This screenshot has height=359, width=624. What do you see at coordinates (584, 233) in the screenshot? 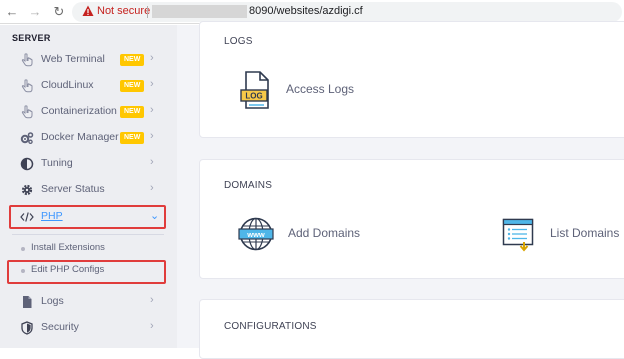
I see `list-domains-link: List Domains` at bounding box center [584, 233].